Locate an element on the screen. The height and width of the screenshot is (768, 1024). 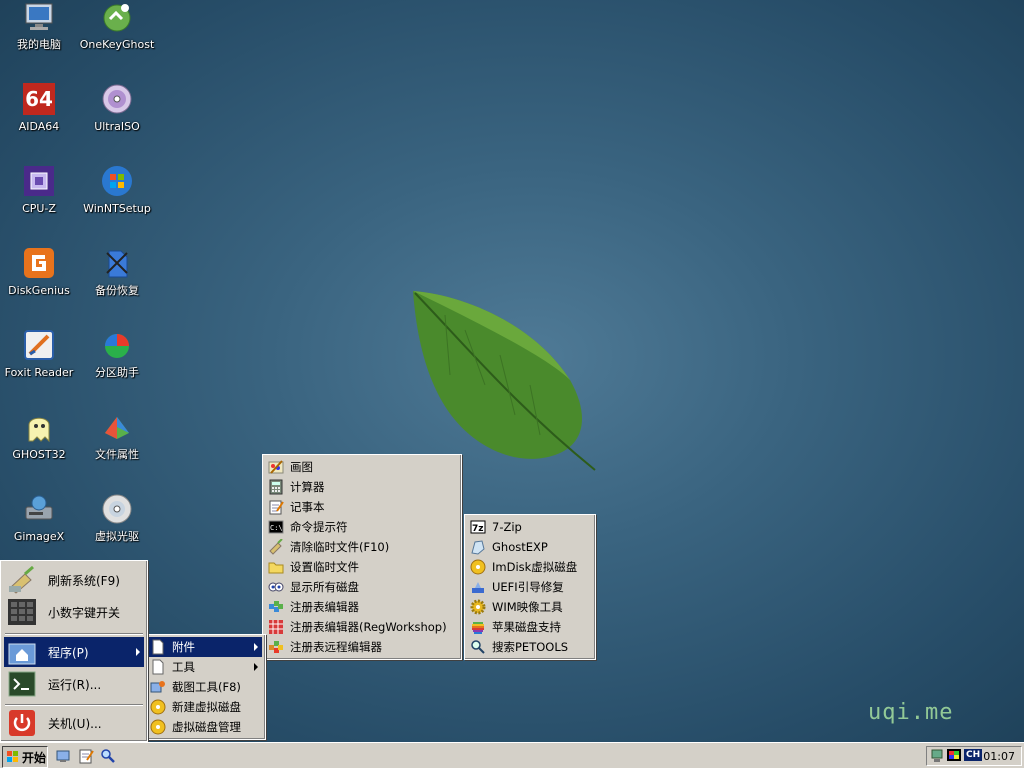
diskgenius-icon is located at coordinates (39, 263).